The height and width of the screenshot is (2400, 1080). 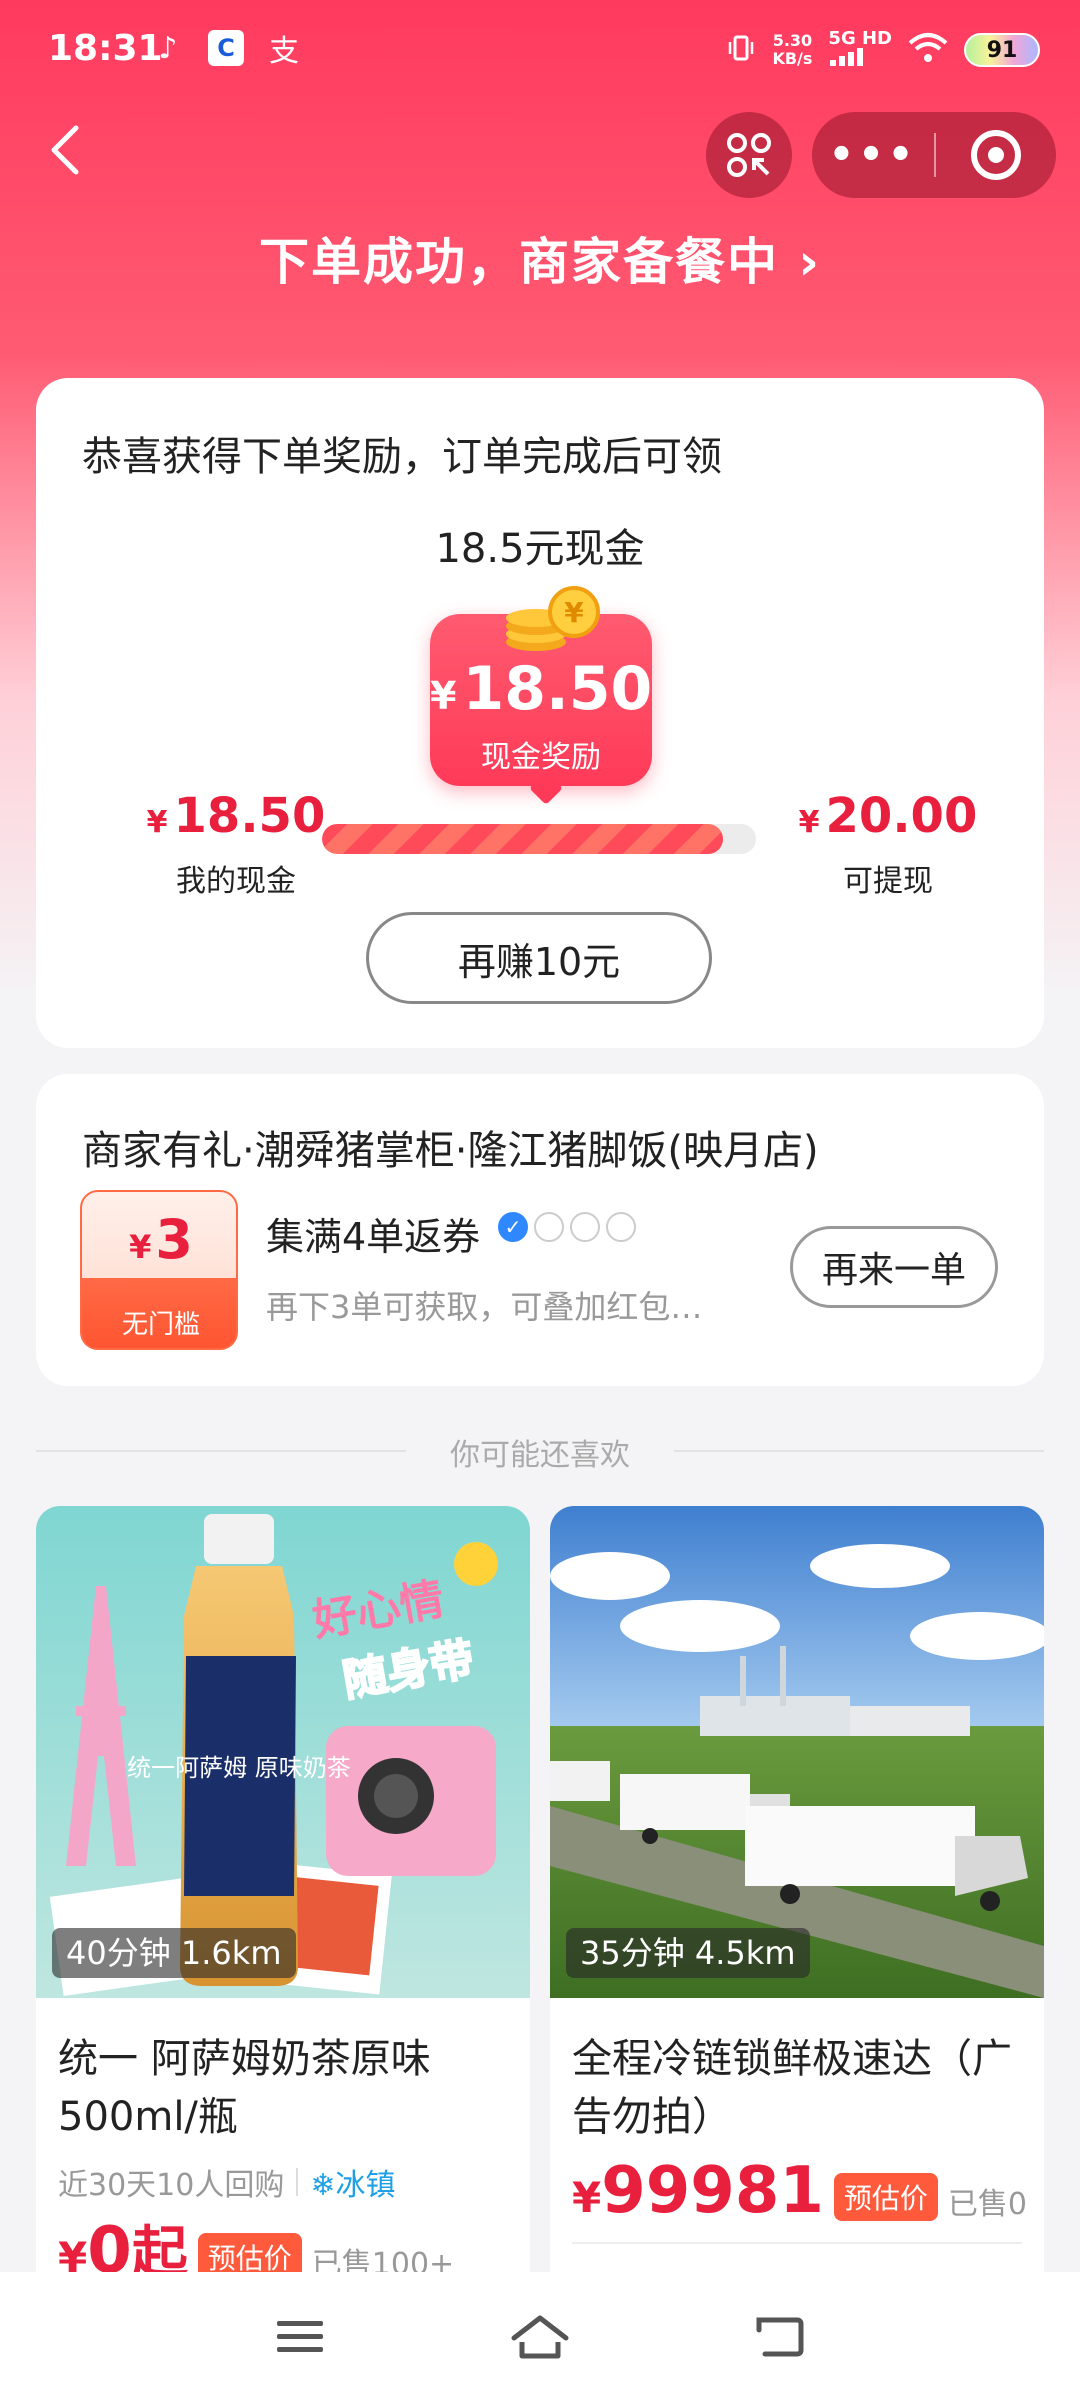 I want to click on my-cash-label: 我的现金, so click(x=236, y=881).